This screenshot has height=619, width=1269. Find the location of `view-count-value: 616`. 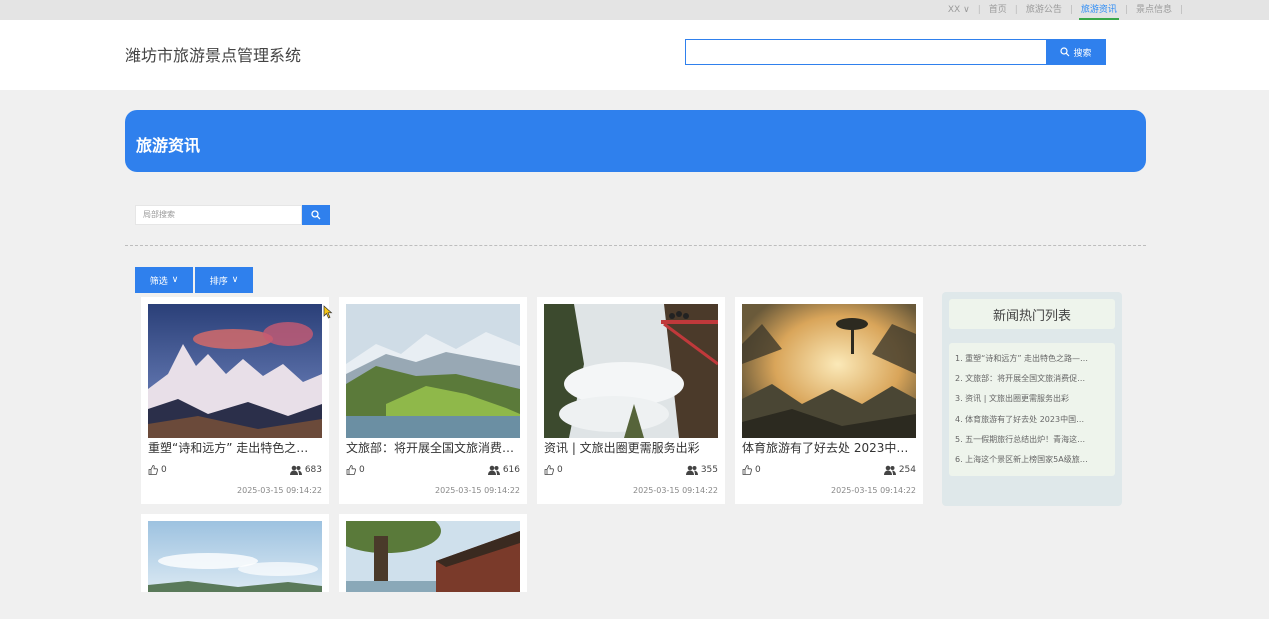

view-count-value: 616 is located at coordinates (511, 470).